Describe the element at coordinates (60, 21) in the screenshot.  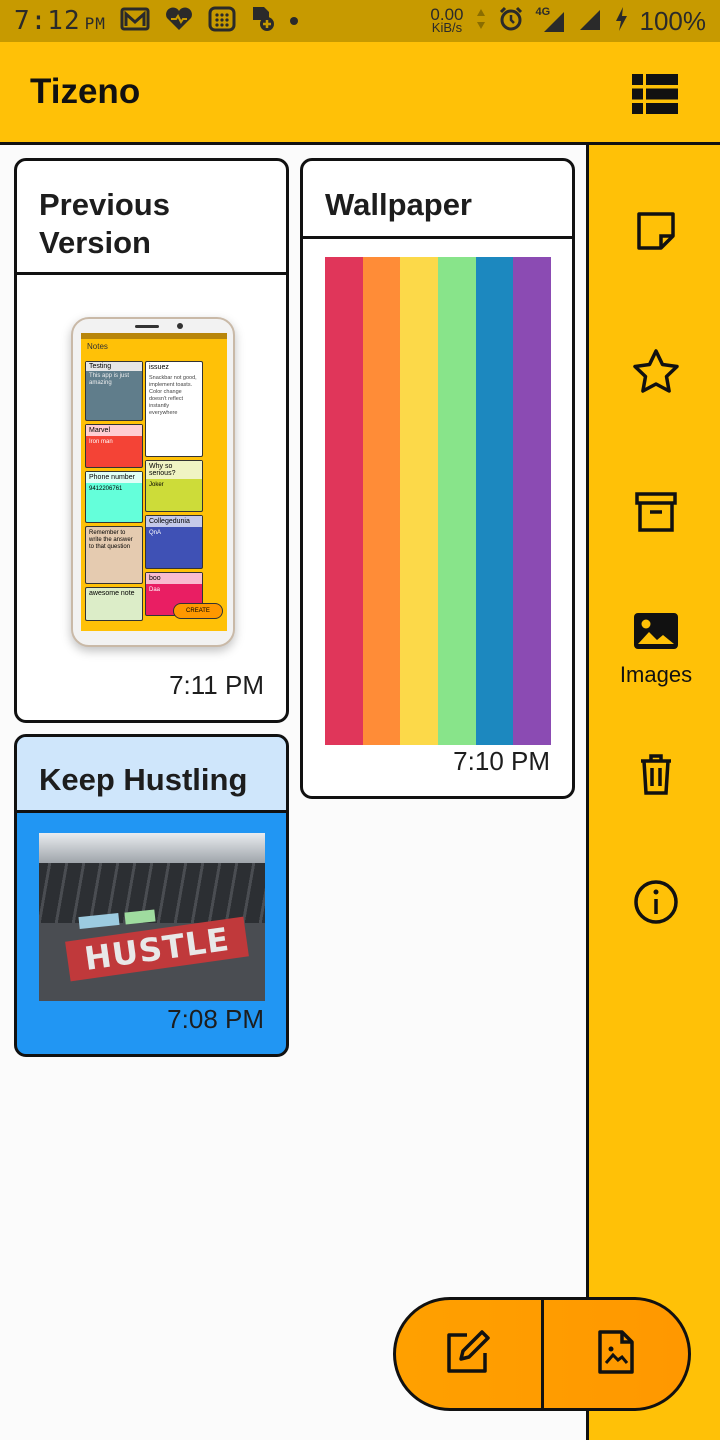
I see `status-time: 7:12 PM` at that location.